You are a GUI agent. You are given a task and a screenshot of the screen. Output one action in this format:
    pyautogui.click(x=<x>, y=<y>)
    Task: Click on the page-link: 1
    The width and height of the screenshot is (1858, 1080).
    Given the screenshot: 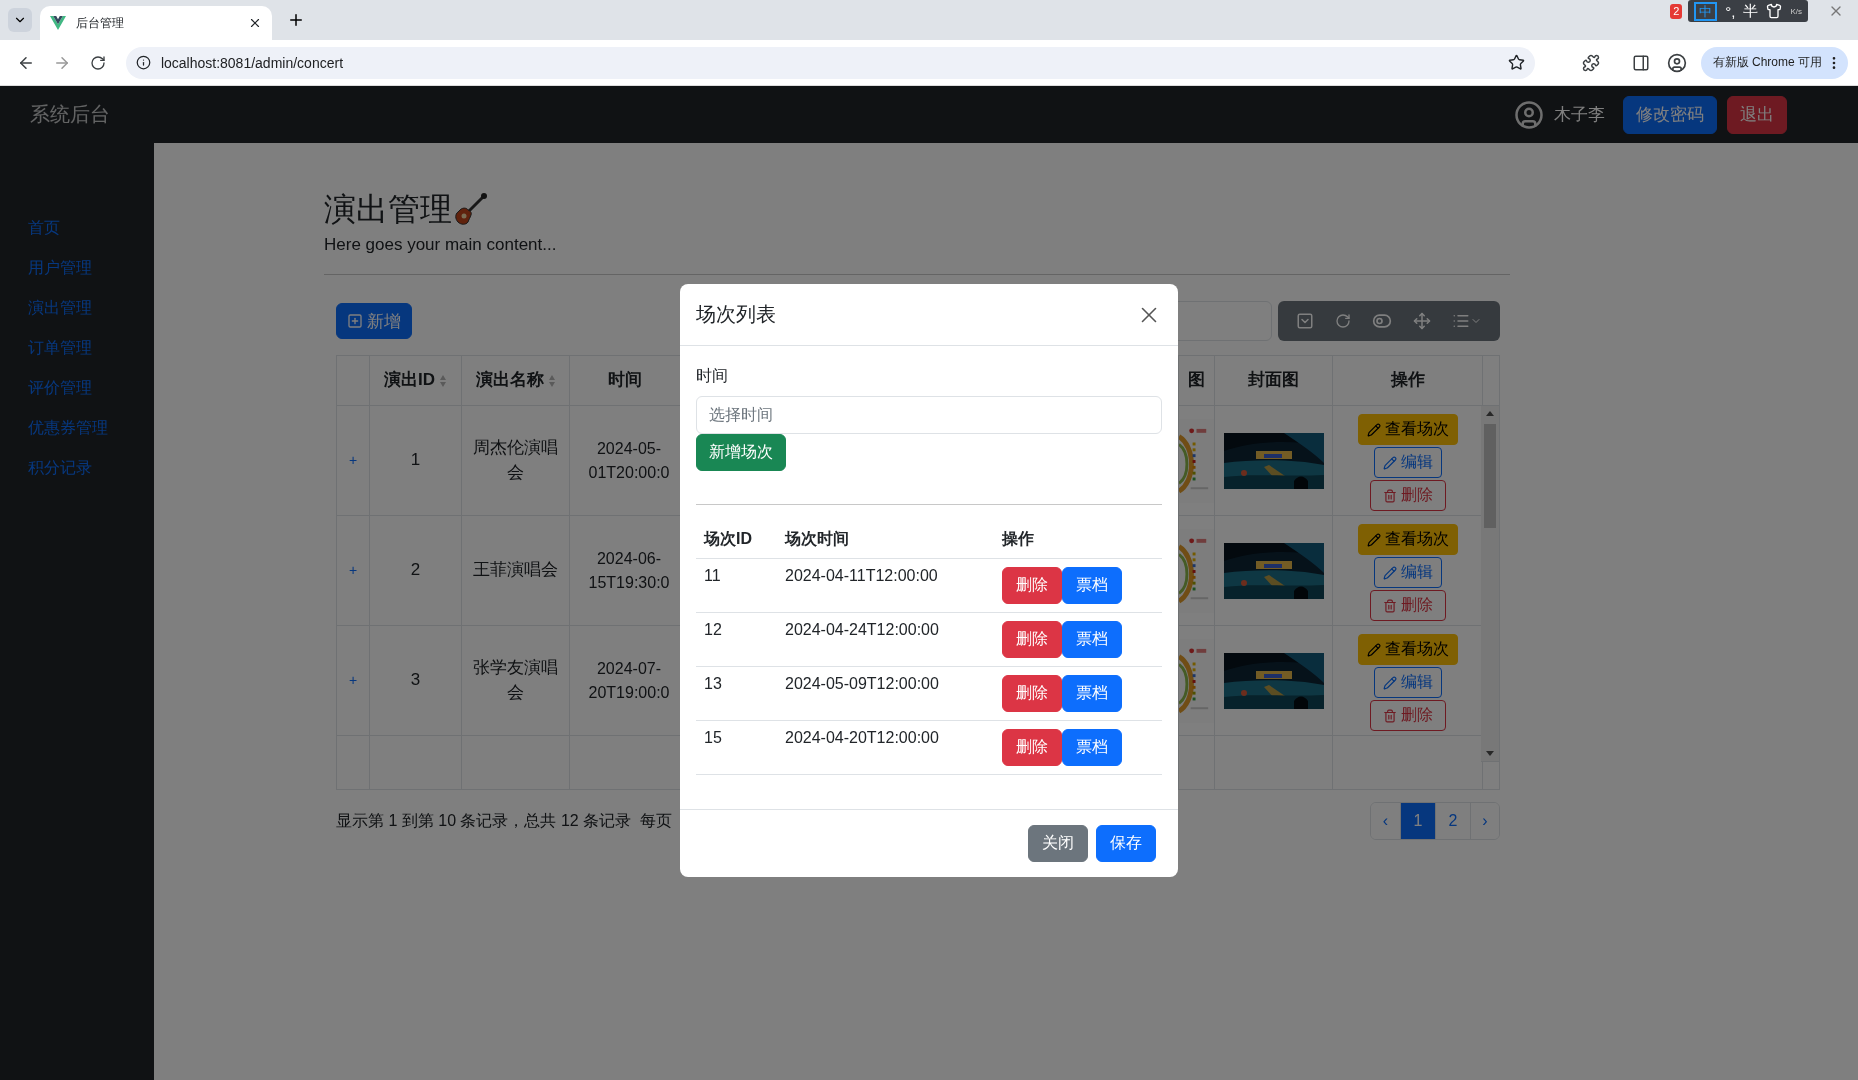 What is the action you would take?
    pyautogui.click(x=1417, y=821)
    